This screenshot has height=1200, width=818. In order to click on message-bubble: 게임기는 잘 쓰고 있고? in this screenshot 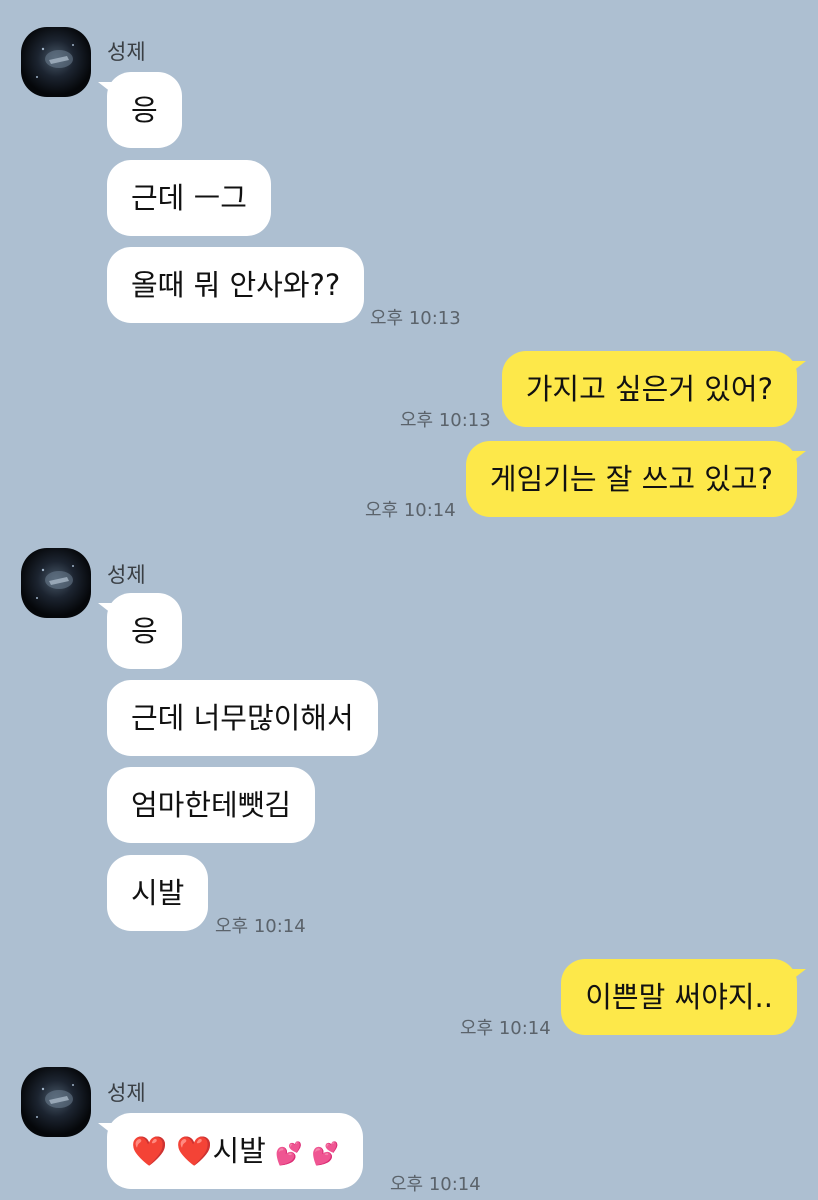, I will do `click(636, 479)`.